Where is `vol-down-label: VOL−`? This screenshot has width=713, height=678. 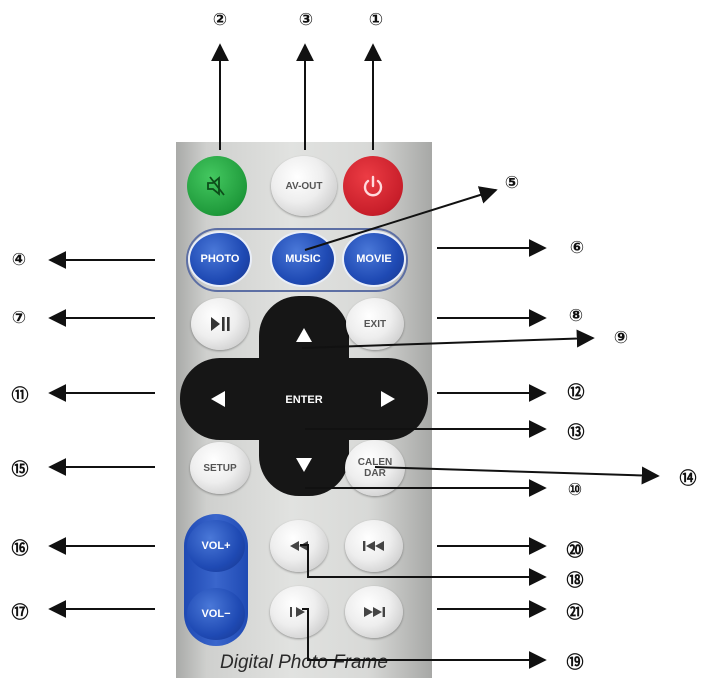 vol-down-label: VOL− is located at coordinates (216, 614).